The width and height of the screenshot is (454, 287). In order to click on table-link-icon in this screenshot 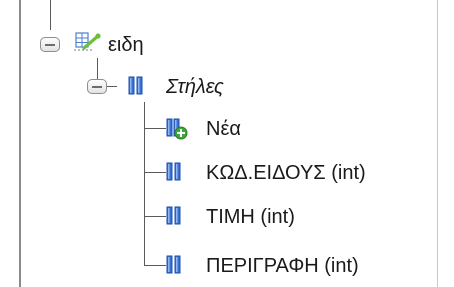, I will do `click(87, 41)`.